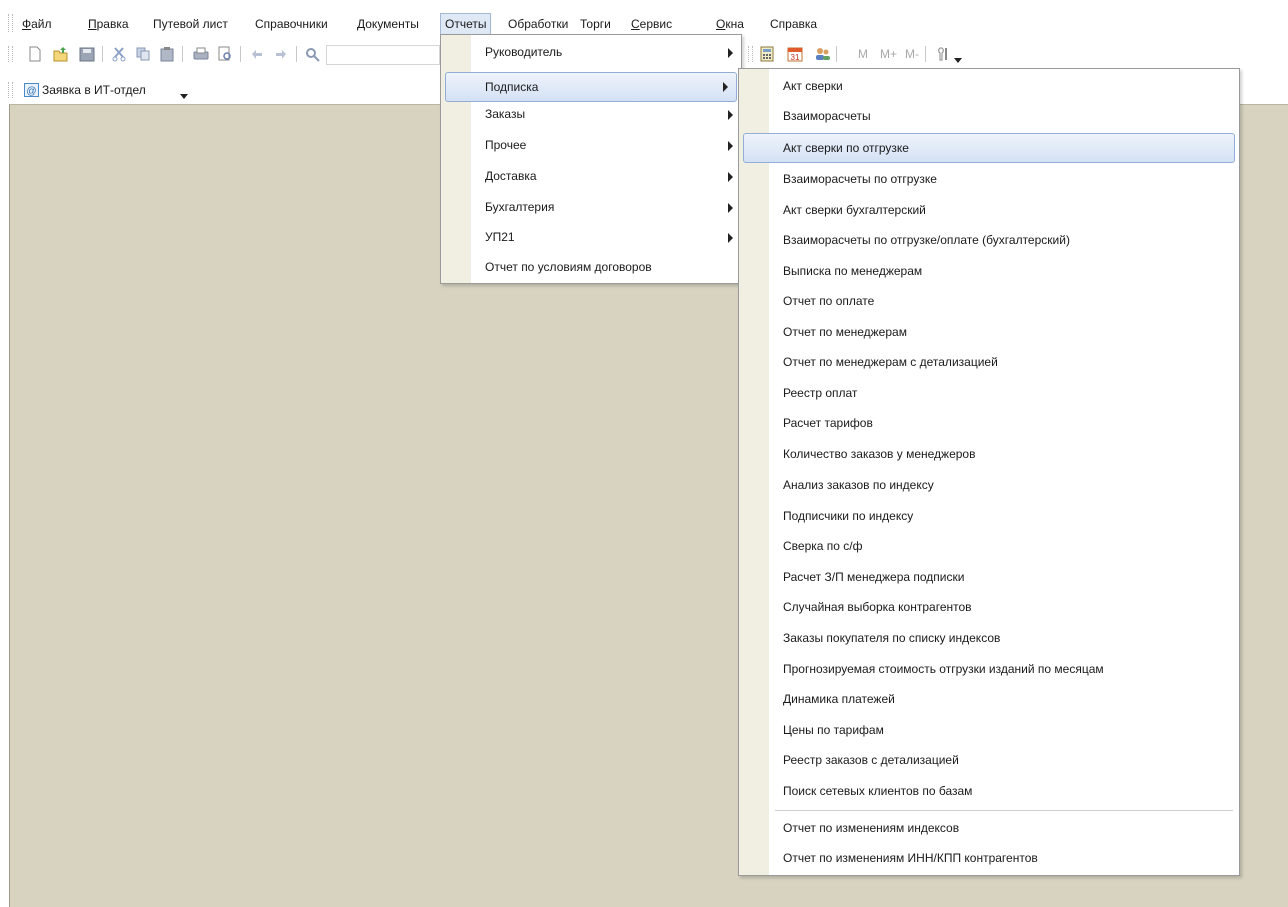 This screenshot has height=907, width=1288. What do you see at coordinates (874, 577) in the screenshot?
I see `menu-item-label: Расчет З/П менеджера подписки` at bounding box center [874, 577].